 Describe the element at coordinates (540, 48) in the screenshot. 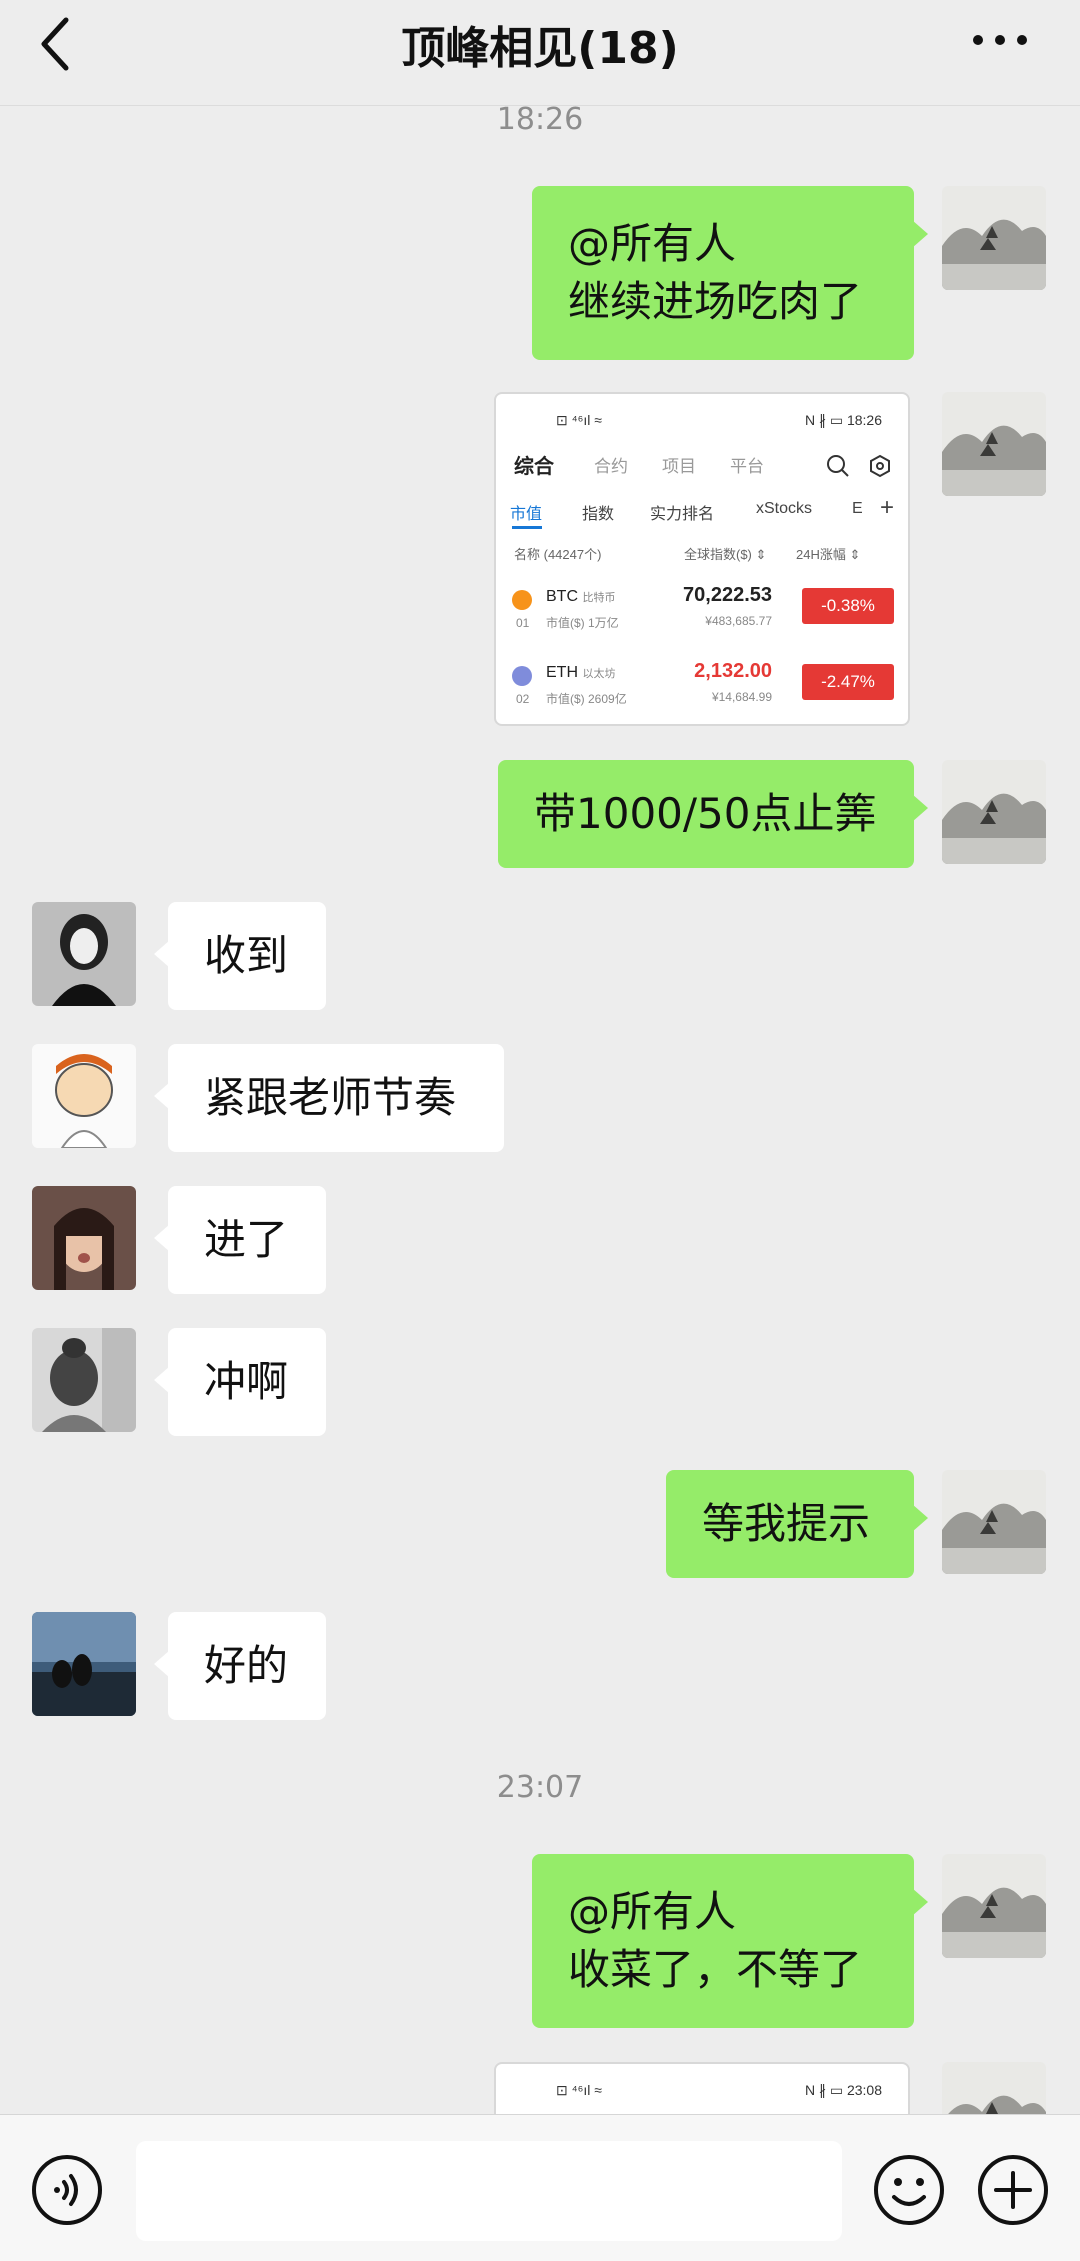

I see `chat-title: 顶峰相见(18)` at that location.